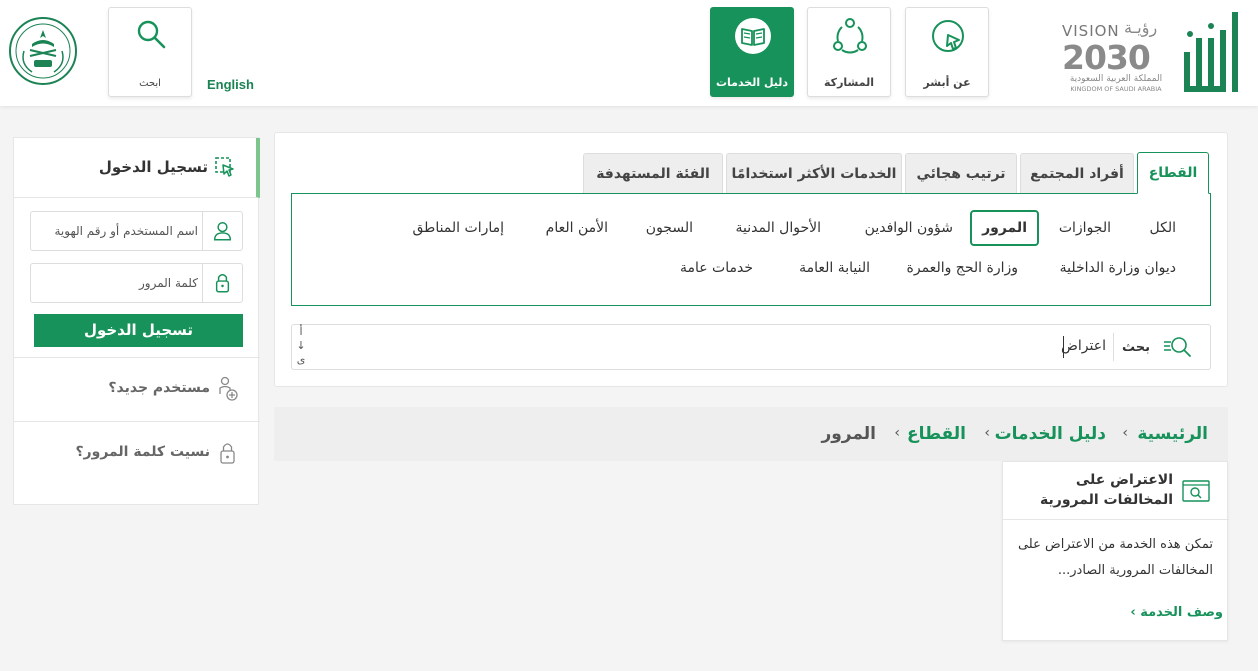 This screenshot has height=671, width=1258. Describe the element at coordinates (1106, 57) in the screenshot. I see `vision-year: 2030` at that location.